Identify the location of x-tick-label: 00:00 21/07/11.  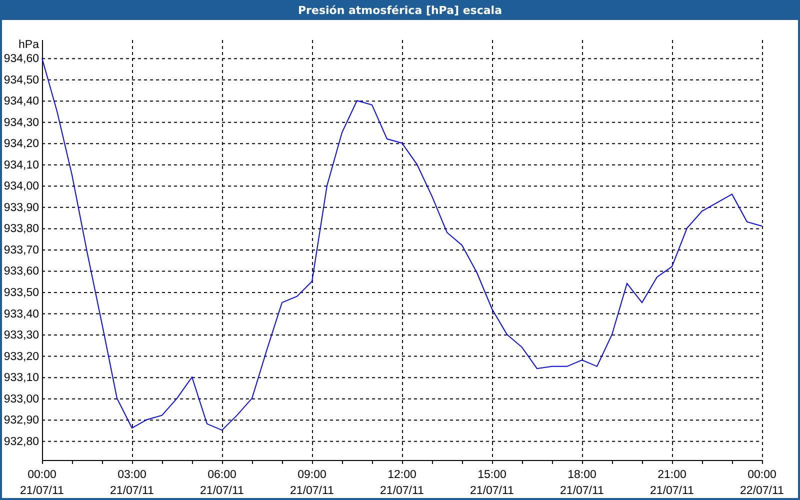
(42, 483).